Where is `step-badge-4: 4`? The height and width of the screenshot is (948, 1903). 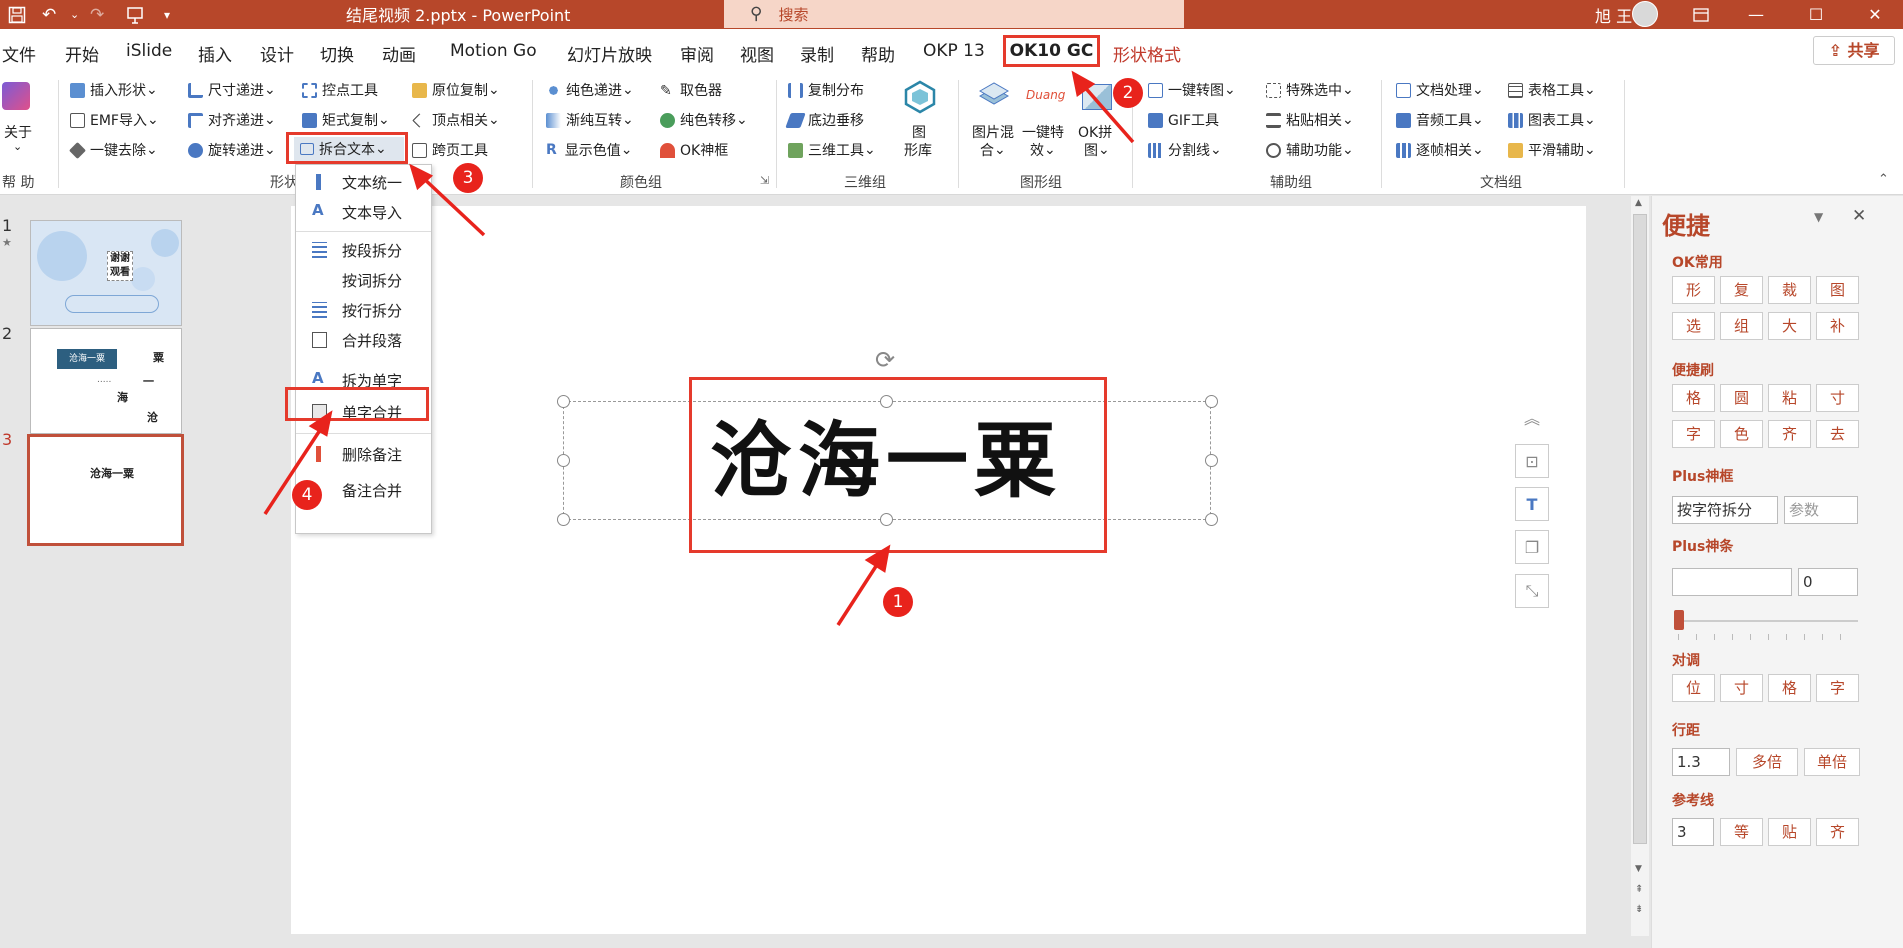 step-badge-4: 4 is located at coordinates (307, 495).